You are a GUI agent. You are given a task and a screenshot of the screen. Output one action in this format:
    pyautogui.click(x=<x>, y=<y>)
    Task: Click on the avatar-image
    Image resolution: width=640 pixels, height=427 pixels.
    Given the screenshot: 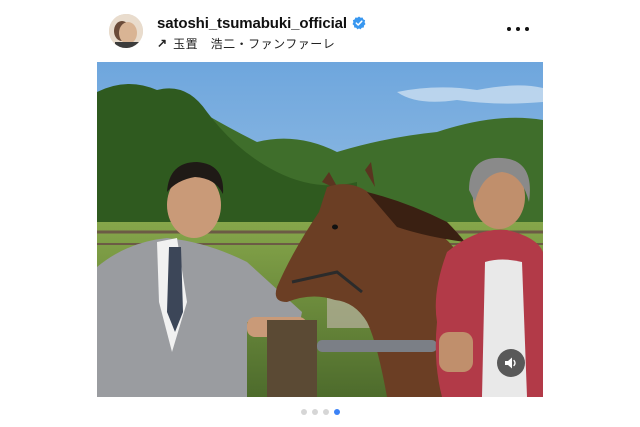 What is the action you would take?
    pyautogui.click(x=126, y=31)
    